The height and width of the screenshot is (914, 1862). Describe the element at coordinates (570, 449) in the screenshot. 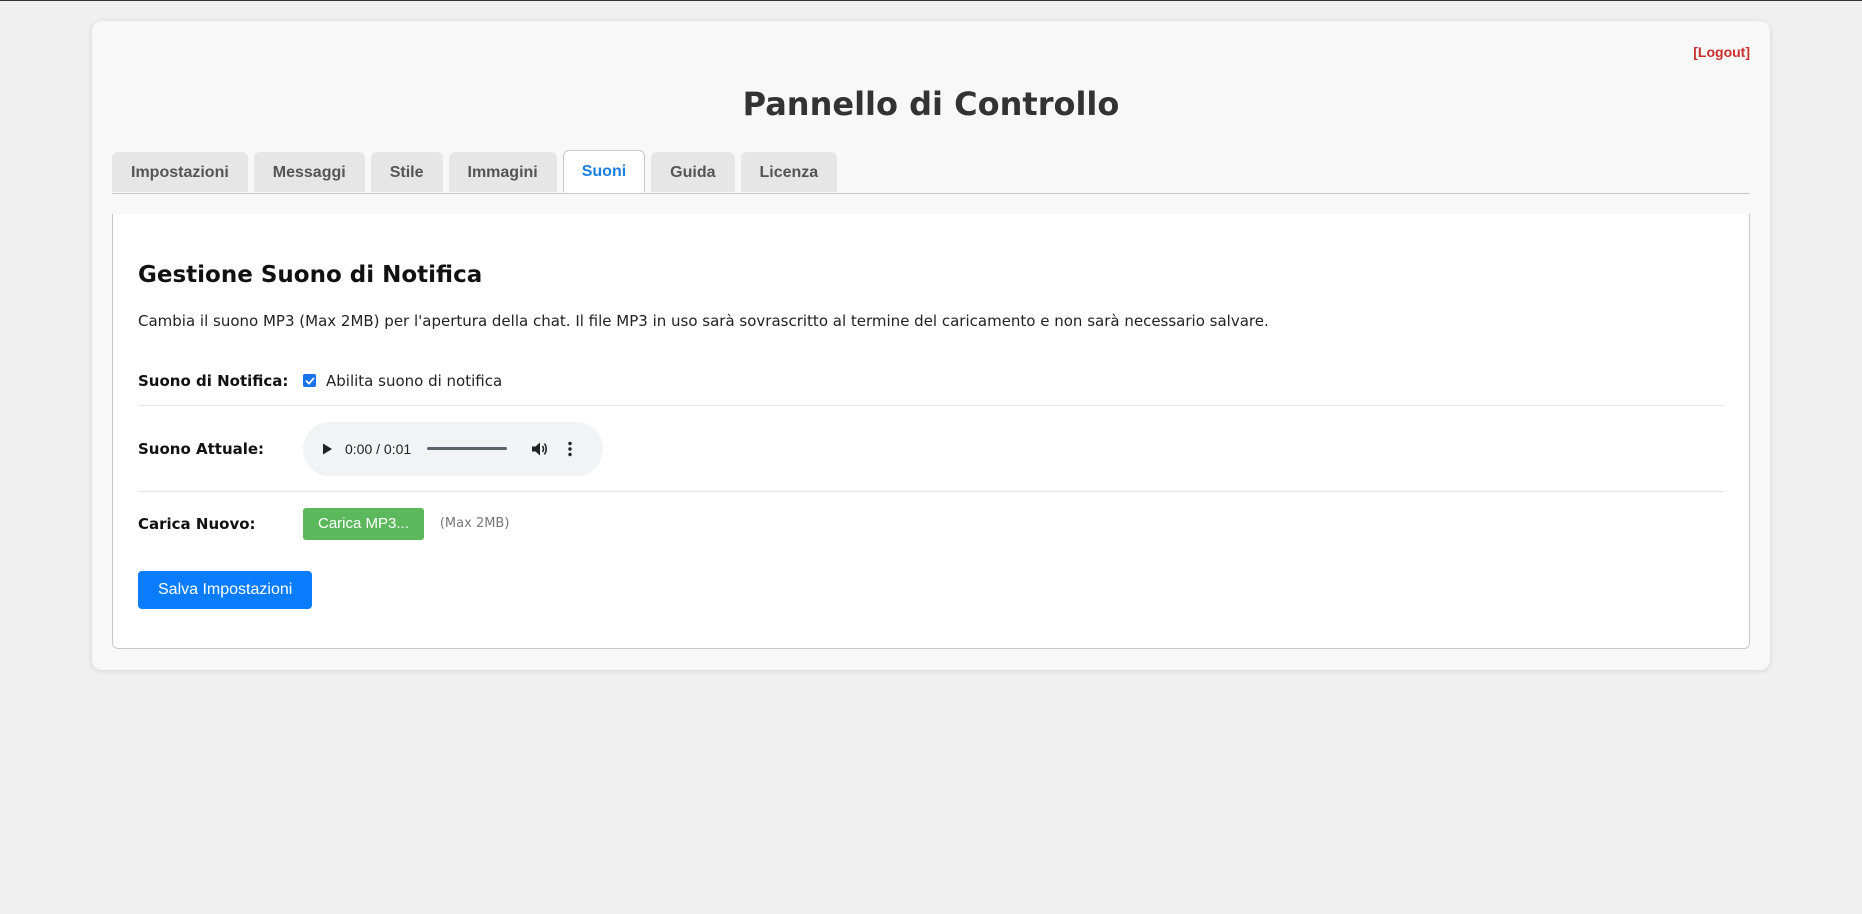

I see `more-vert-icon` at that location.